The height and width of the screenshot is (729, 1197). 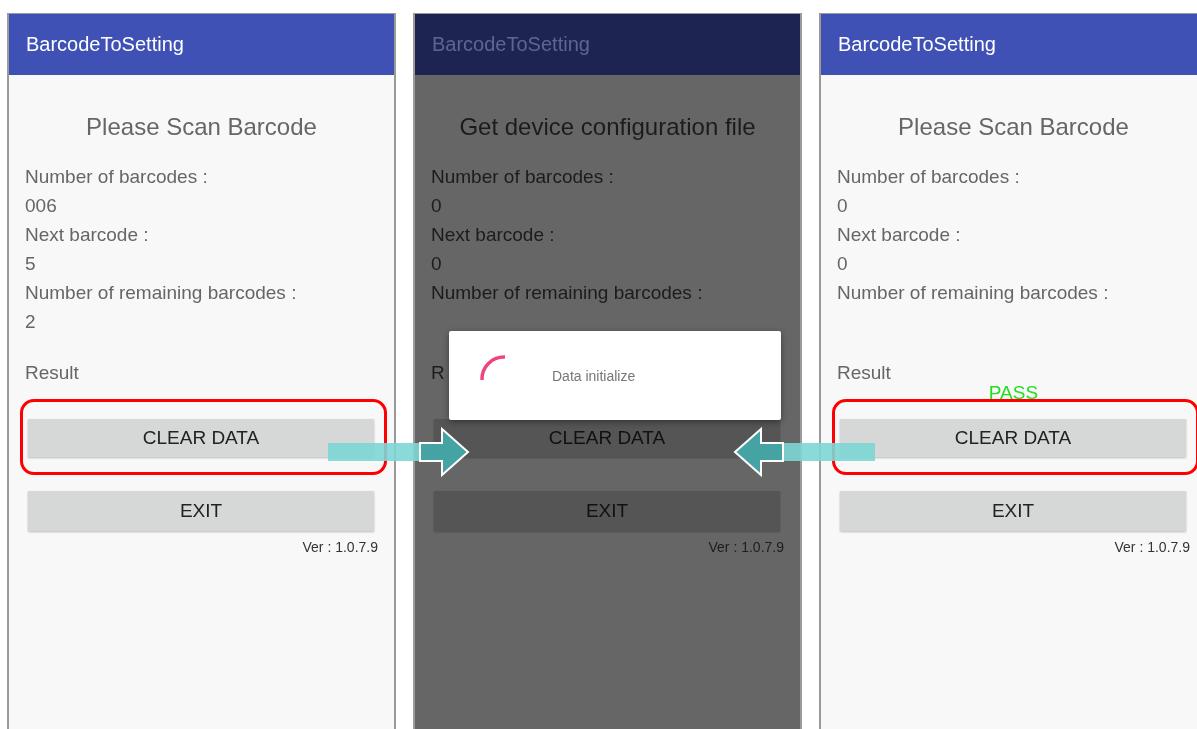 What do you see at coordinates (41, 205) in the screenshot?
I see `field-value: 006` at bounding box center [41, 205].